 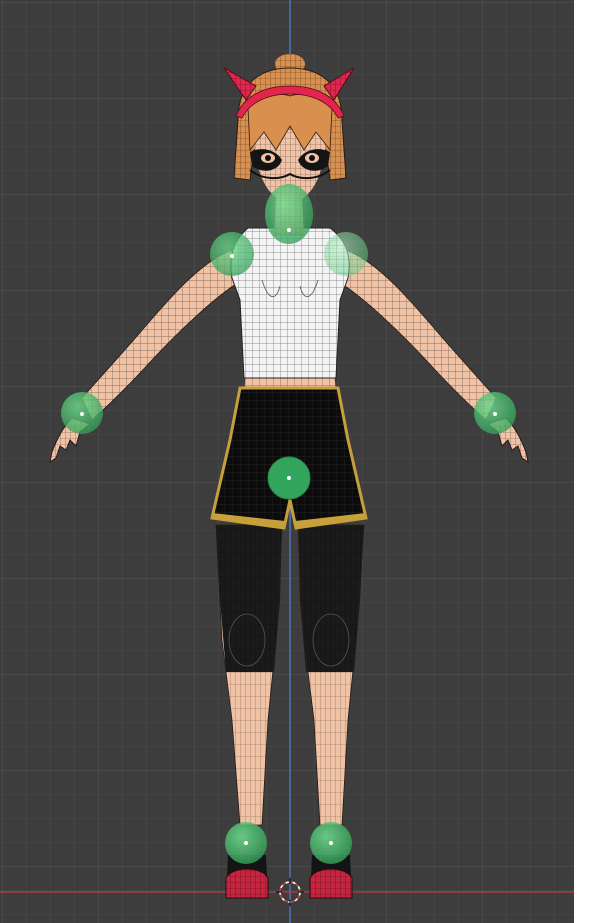 I want to click on head-control-handle, so click(x=289, y=214).